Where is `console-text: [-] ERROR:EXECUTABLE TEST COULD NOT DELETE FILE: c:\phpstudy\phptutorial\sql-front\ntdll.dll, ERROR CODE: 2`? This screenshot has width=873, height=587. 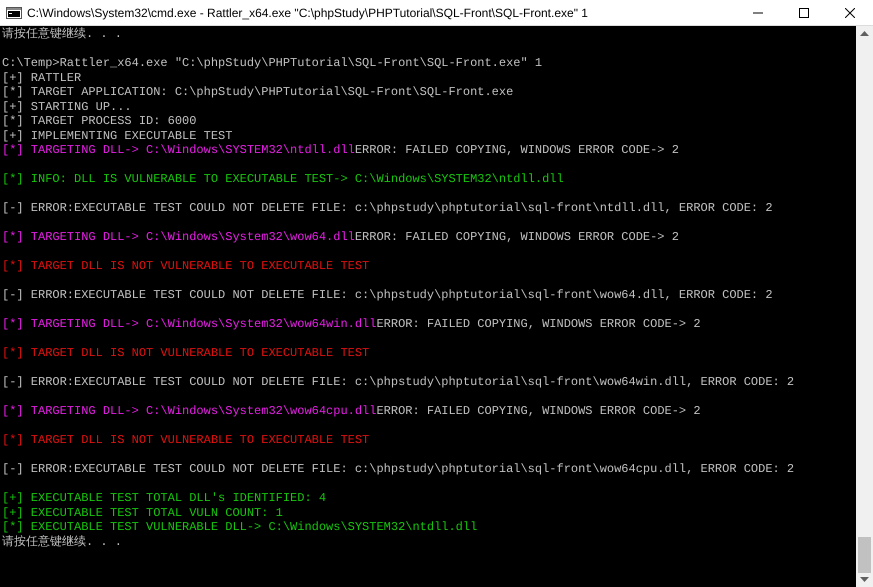 console-text: [-] ERROR:EXECUTABLE TEST COULD NOT DELETE FILE: c:\phpstudy\phptutorial\sql-front\ntdll.dll, ERROR CODE: 2 is located at coordinates (387, 208).